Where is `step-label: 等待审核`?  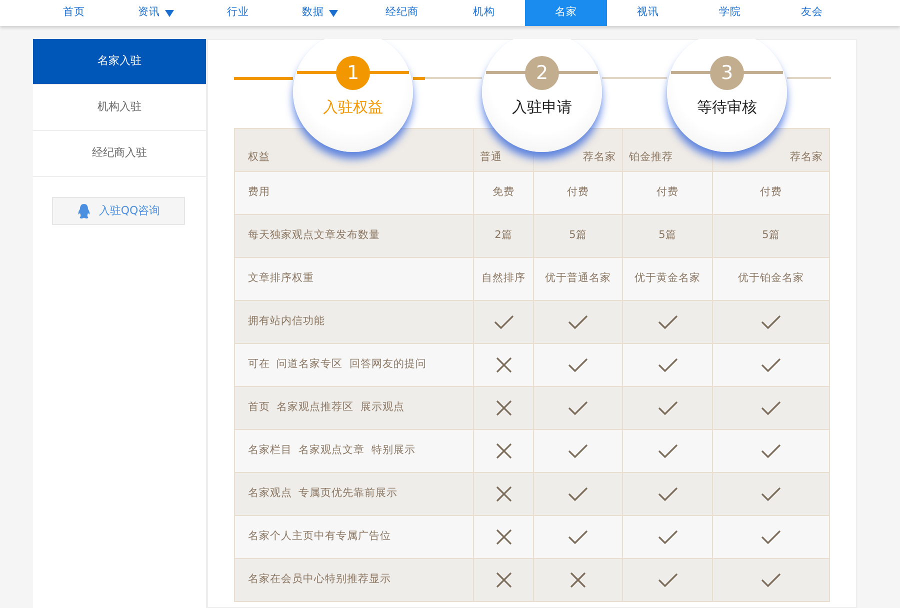
step-label: 等待审核 is located at coordinates (727, 107).